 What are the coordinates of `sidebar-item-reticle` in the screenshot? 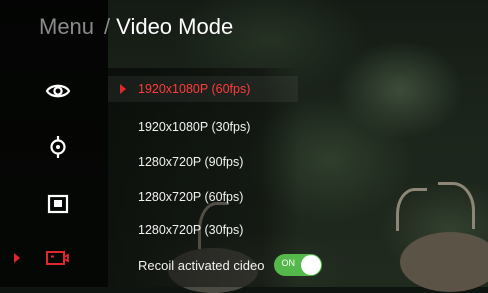 It's located at (58, 147).